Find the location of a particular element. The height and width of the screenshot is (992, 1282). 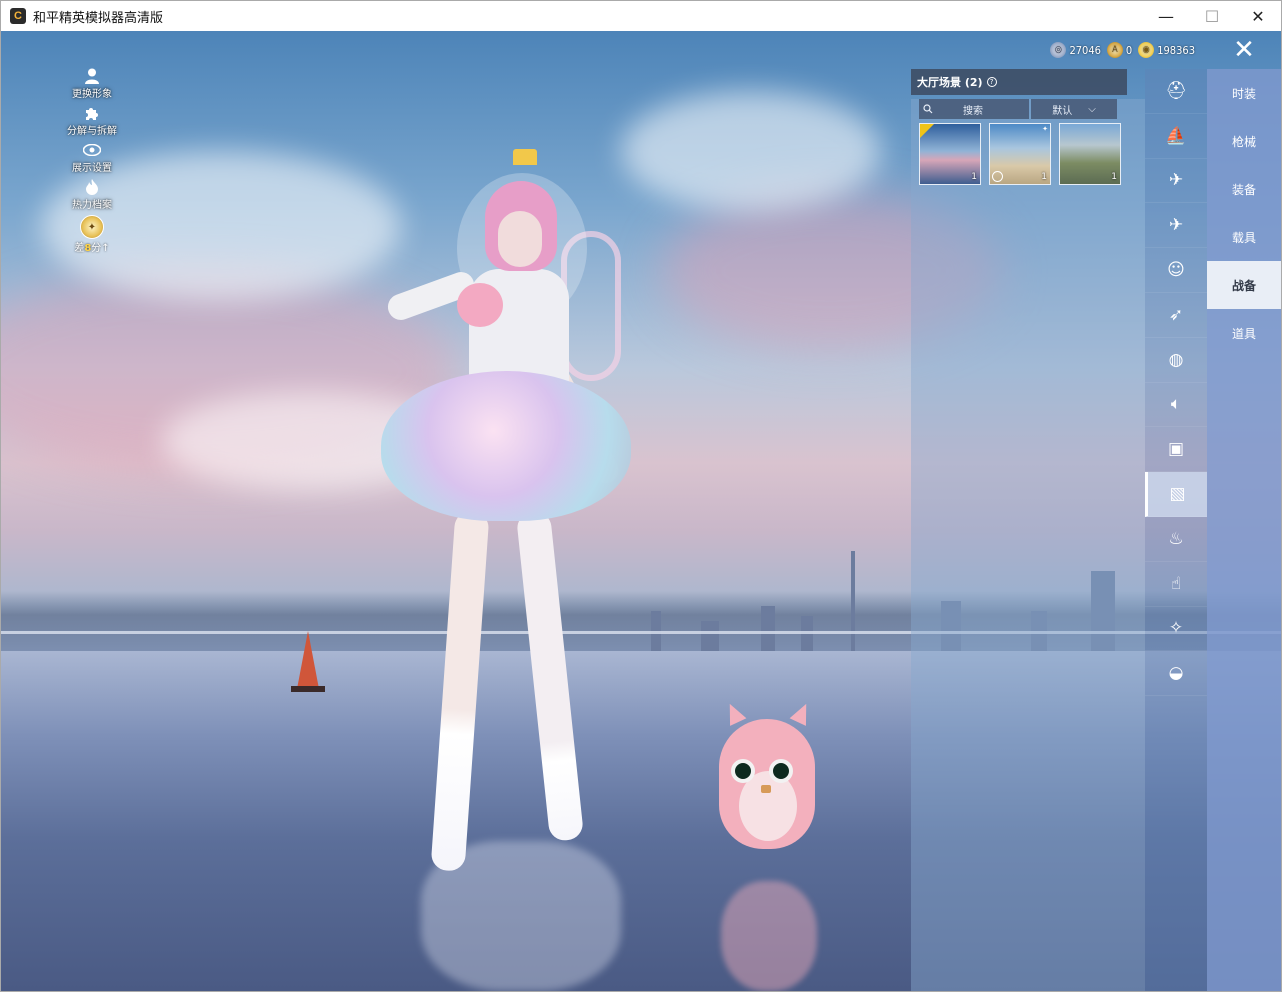

menu-label: 更换形象 is located at coordinates (92, 94).